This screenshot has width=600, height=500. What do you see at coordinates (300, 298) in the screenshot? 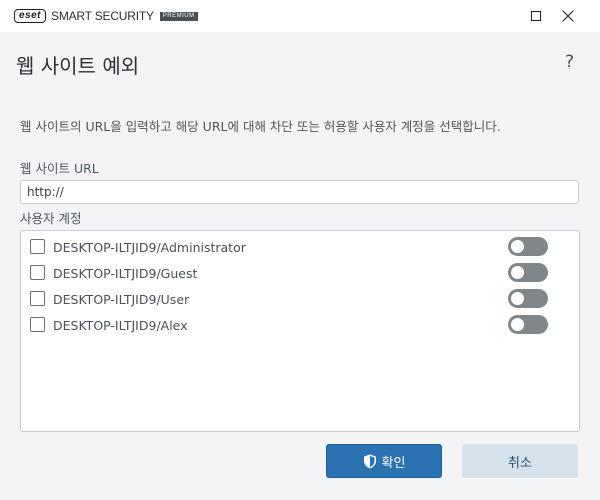
I see `list-item: DESKTOP-ILTJID9/User` at bounding box center [300, 298].